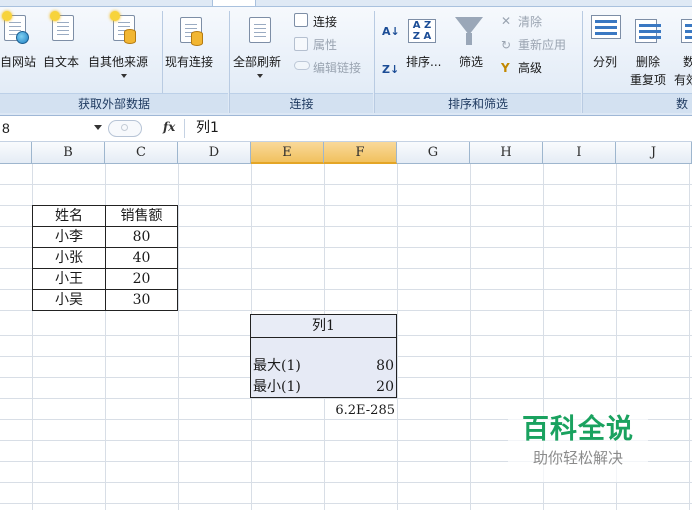 This screenshot has width=692, height=510. What do you see at coordinates (61, 62) in the screenshot?
I see `from-text-label: 自文本` at bounding box center [61, 62].